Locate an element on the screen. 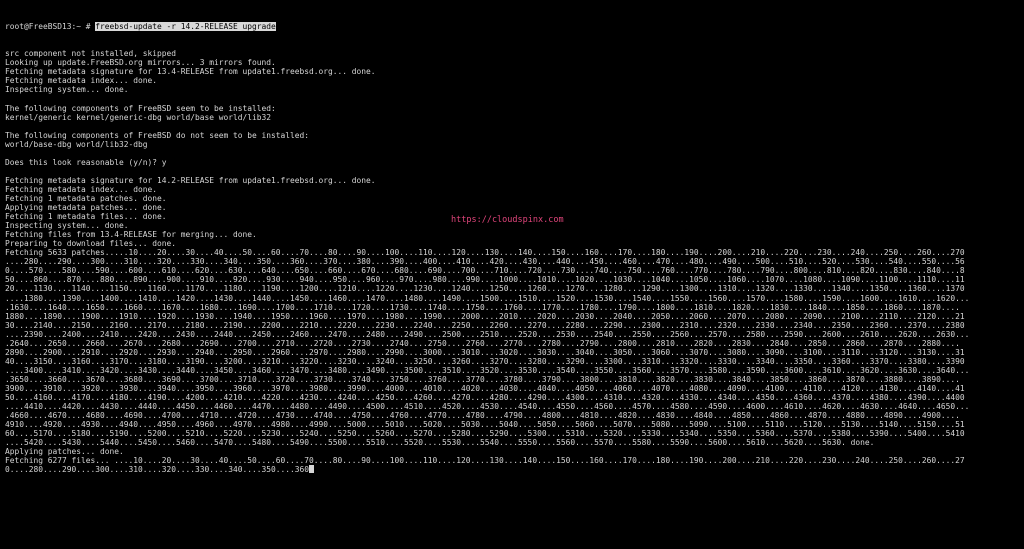  output-line: Does this look reasonable (y/n)? y is located at coordinates (86, 162).